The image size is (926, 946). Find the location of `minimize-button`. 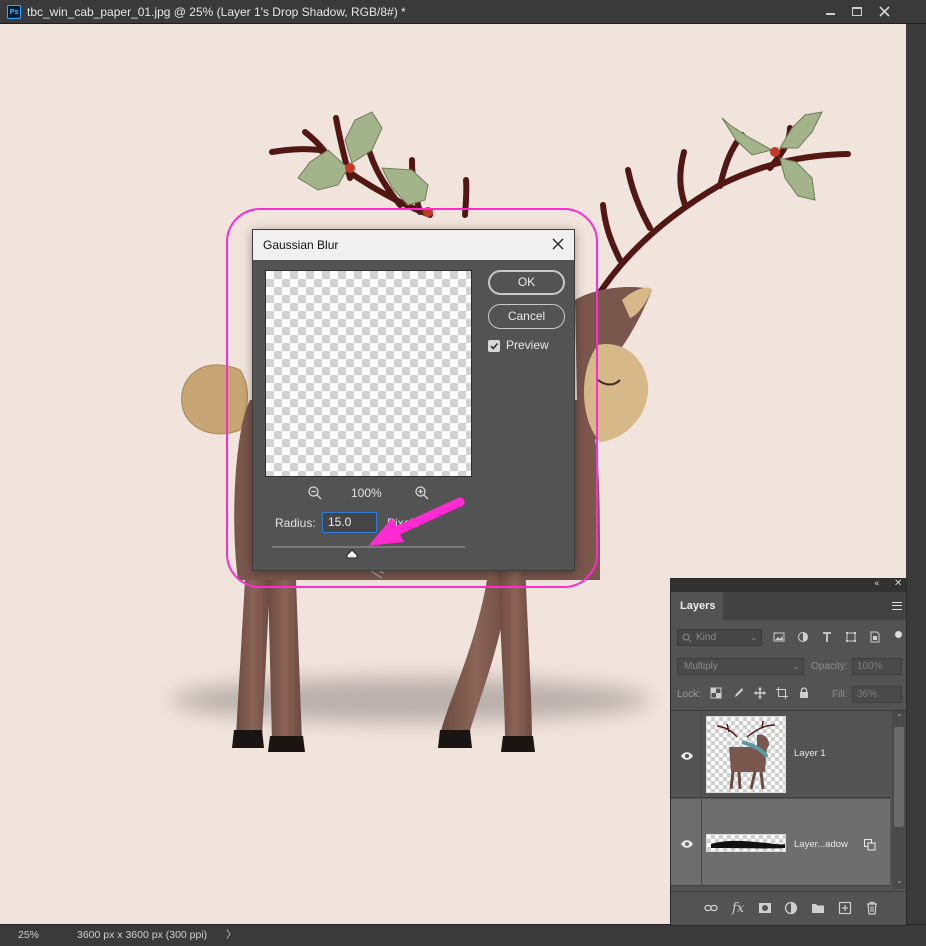

minimize-button is located at coordinates (830, 11).